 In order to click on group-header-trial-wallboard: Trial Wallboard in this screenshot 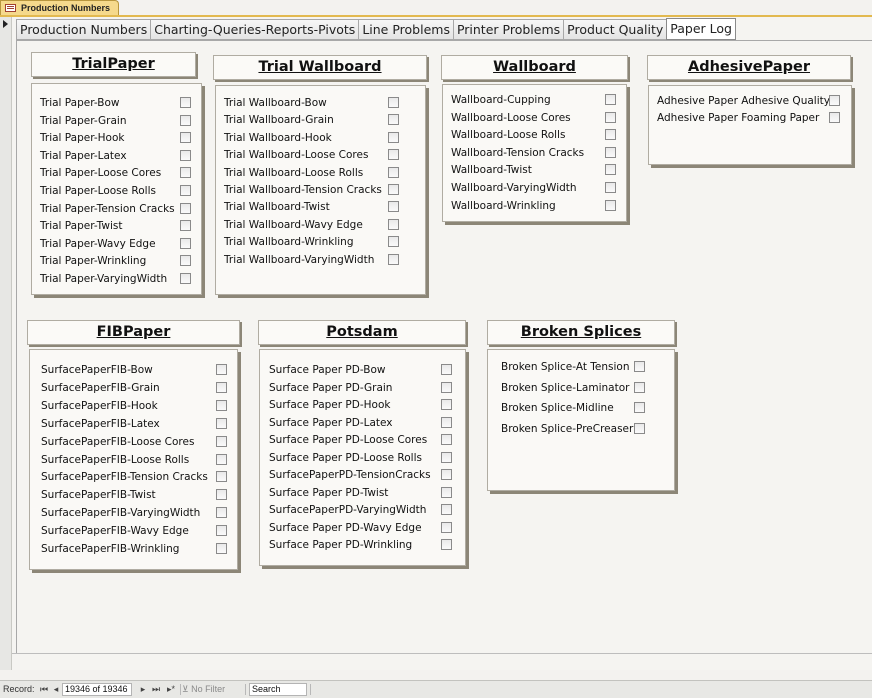, I will do `click(320, 67)`.